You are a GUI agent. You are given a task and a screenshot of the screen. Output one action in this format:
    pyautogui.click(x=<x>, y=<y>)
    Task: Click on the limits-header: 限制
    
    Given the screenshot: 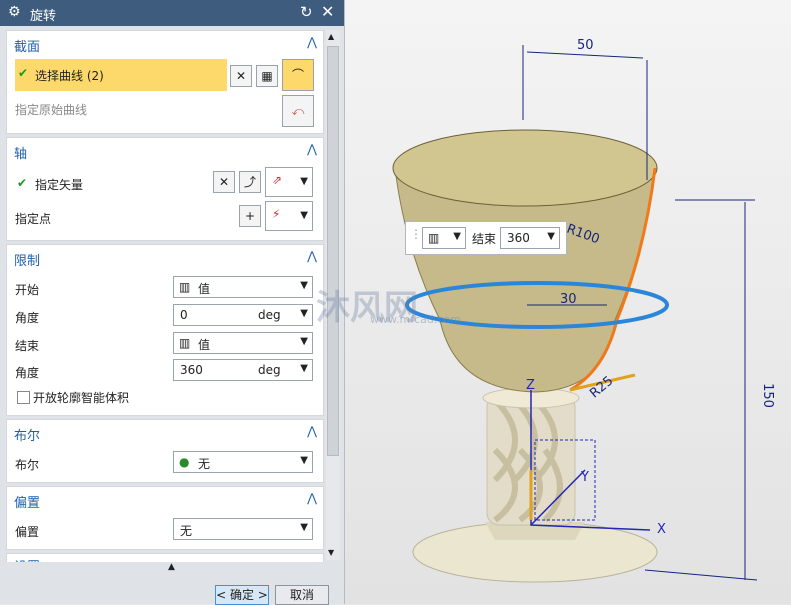 What is the action you would take?
    pyautogui.click(x=27, y=259)
    